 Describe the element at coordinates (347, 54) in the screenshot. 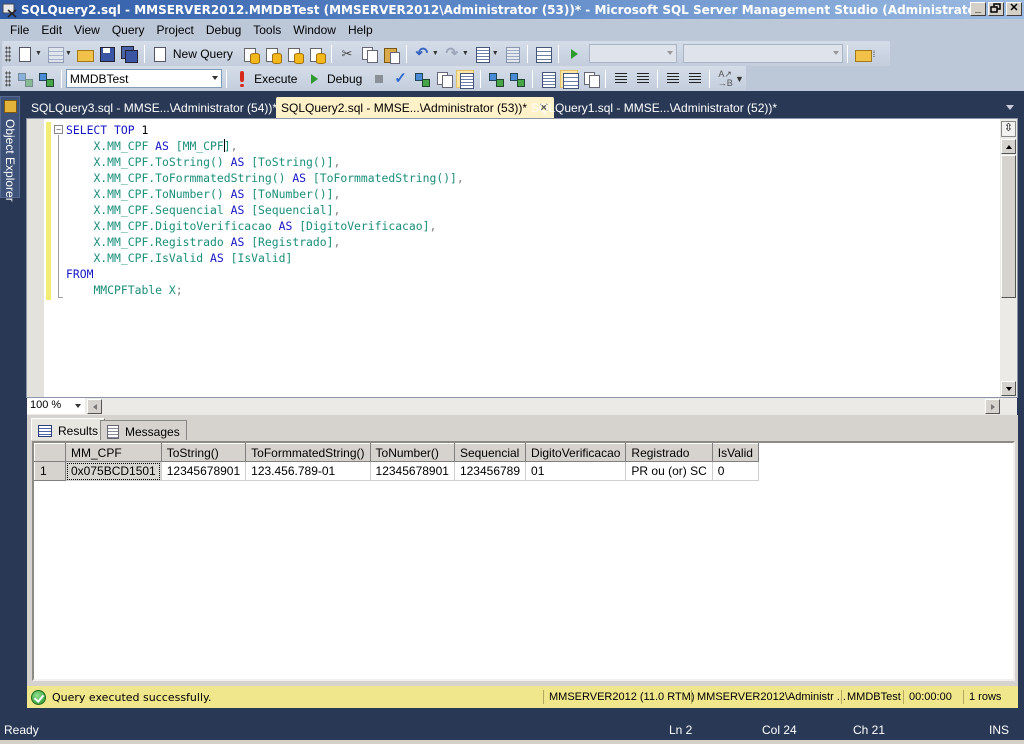

I see `cut-icon: ✂` at that location.